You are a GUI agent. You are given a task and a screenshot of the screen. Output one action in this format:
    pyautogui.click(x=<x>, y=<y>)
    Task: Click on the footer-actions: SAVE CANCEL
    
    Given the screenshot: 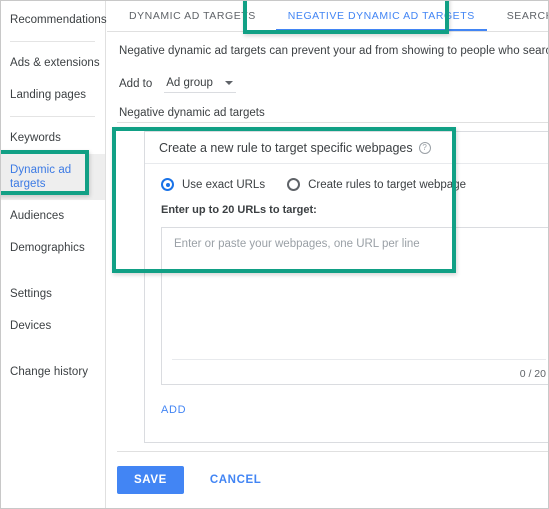 What is the action you would take?
    pyautogui.click(x=192, y=480)
    